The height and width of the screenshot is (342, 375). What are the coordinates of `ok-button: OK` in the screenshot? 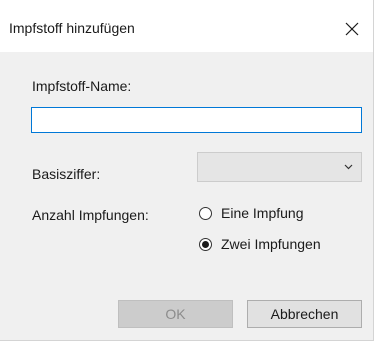 It's located at (175, 314).